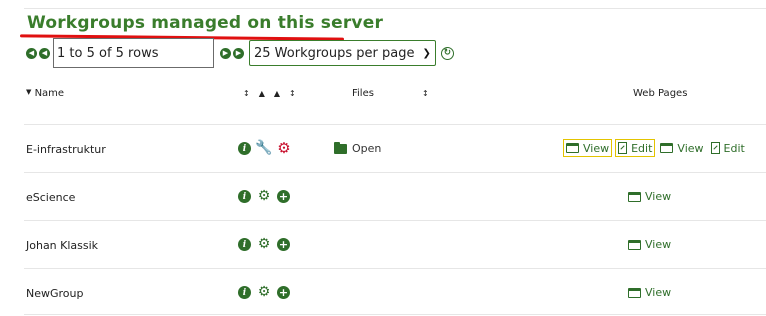 This screenshot has height=316, width=766. Describe the element at coordinates (447, 53) in the screenshot. I see `refresh-icon: ↻` at that location.